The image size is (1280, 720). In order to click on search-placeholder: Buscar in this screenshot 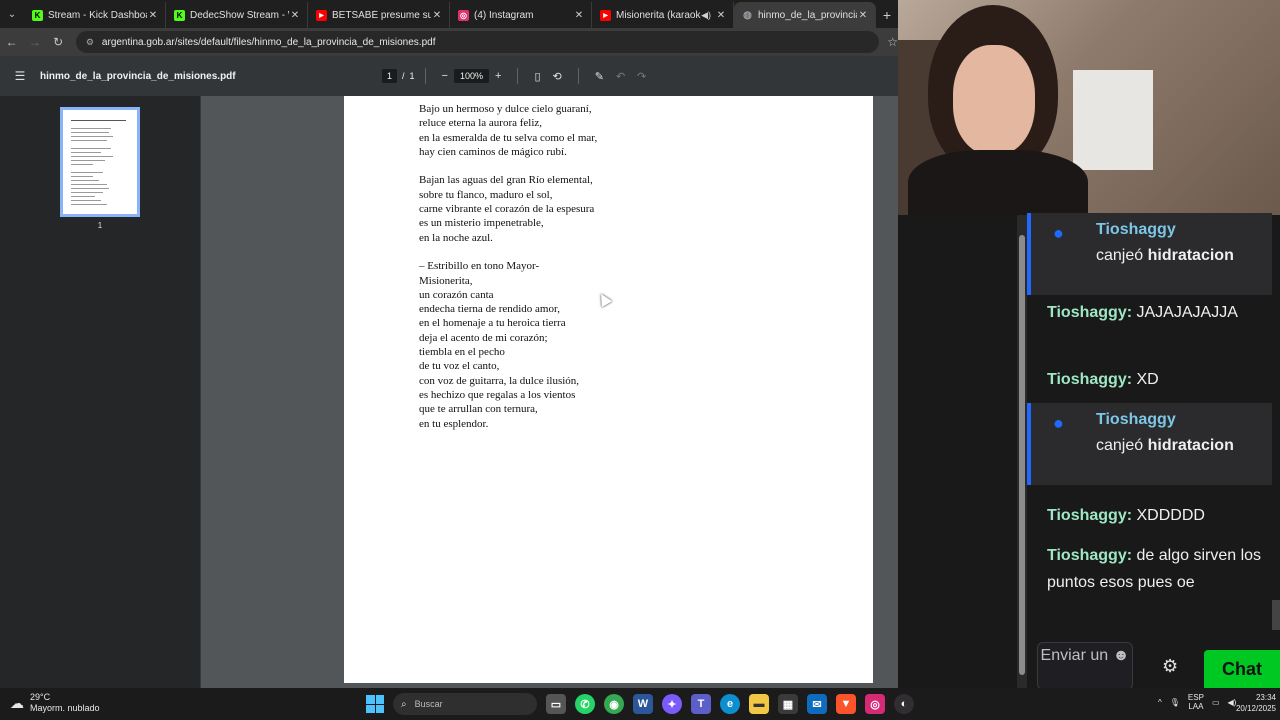, I will do `click(428, 704)`.